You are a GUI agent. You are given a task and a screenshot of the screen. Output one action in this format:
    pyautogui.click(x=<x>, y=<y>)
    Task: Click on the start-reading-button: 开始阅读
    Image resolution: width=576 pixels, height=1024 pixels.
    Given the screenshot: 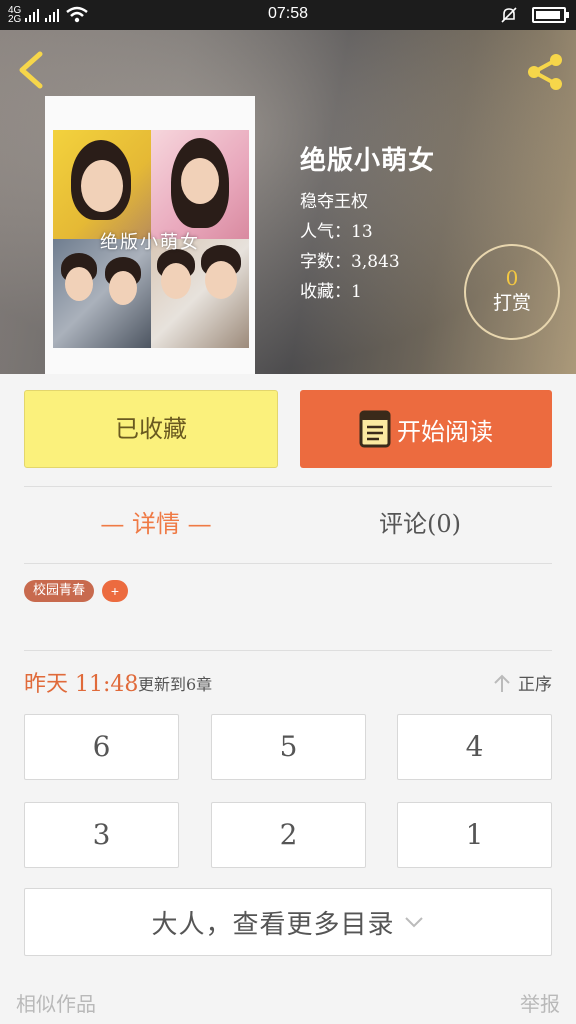 What is the action you would take?
    pyautogui.click(x=426, y=429)
    